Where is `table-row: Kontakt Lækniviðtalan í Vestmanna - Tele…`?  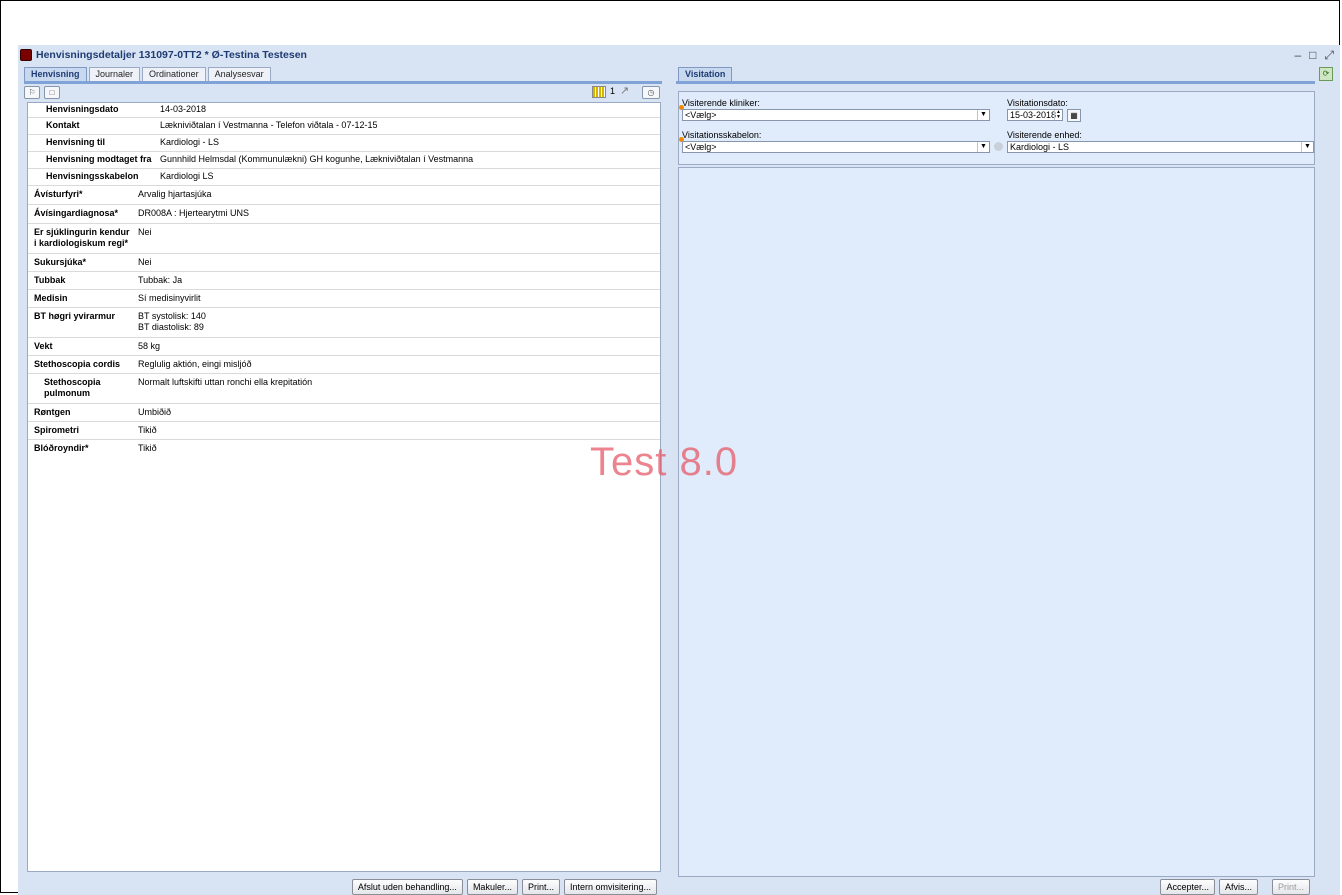
table-row: Kontakt Lækniviðtalan í Vestmanna - Tele… is located at coordinates (344, 126).